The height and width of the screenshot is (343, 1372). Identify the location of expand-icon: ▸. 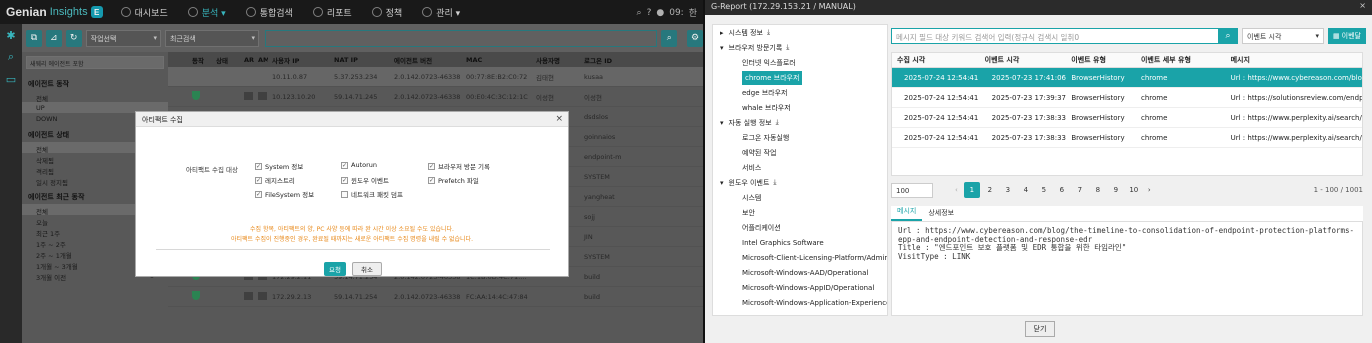
(722, 33).